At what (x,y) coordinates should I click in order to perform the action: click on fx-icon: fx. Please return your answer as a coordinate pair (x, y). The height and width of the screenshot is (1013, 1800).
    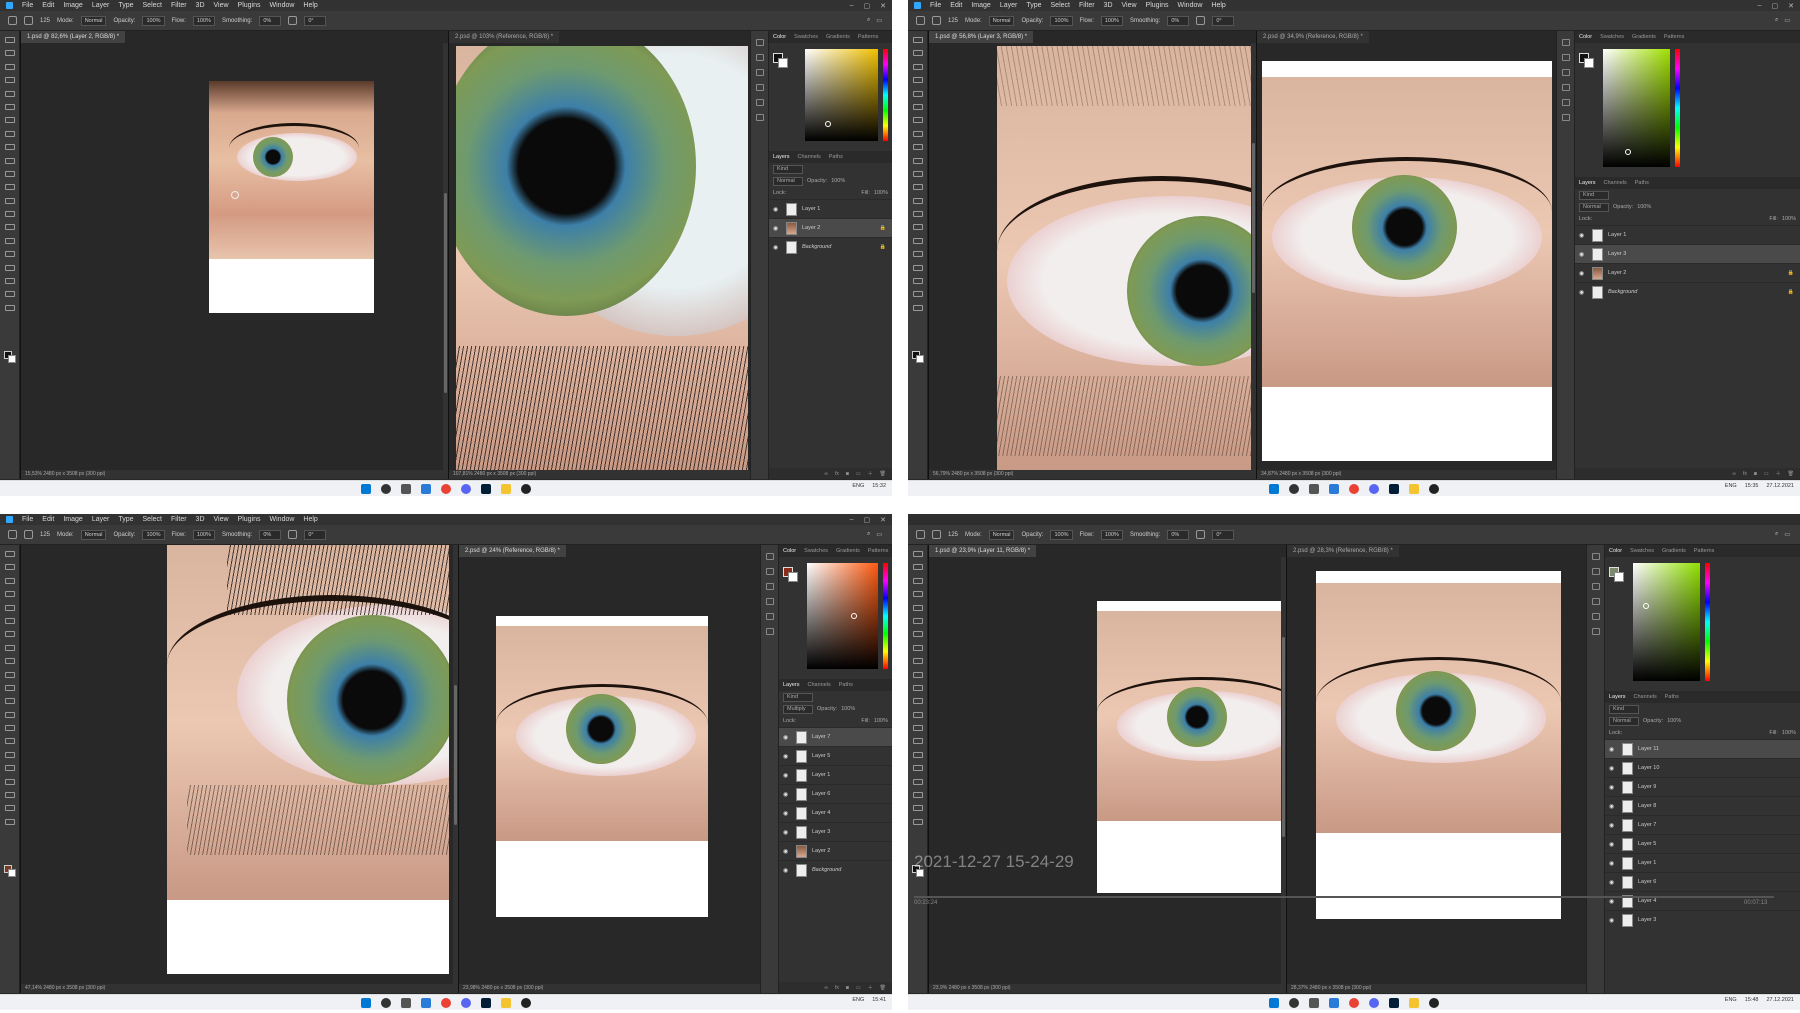
    Looking at the image, I should click on (837, 988).